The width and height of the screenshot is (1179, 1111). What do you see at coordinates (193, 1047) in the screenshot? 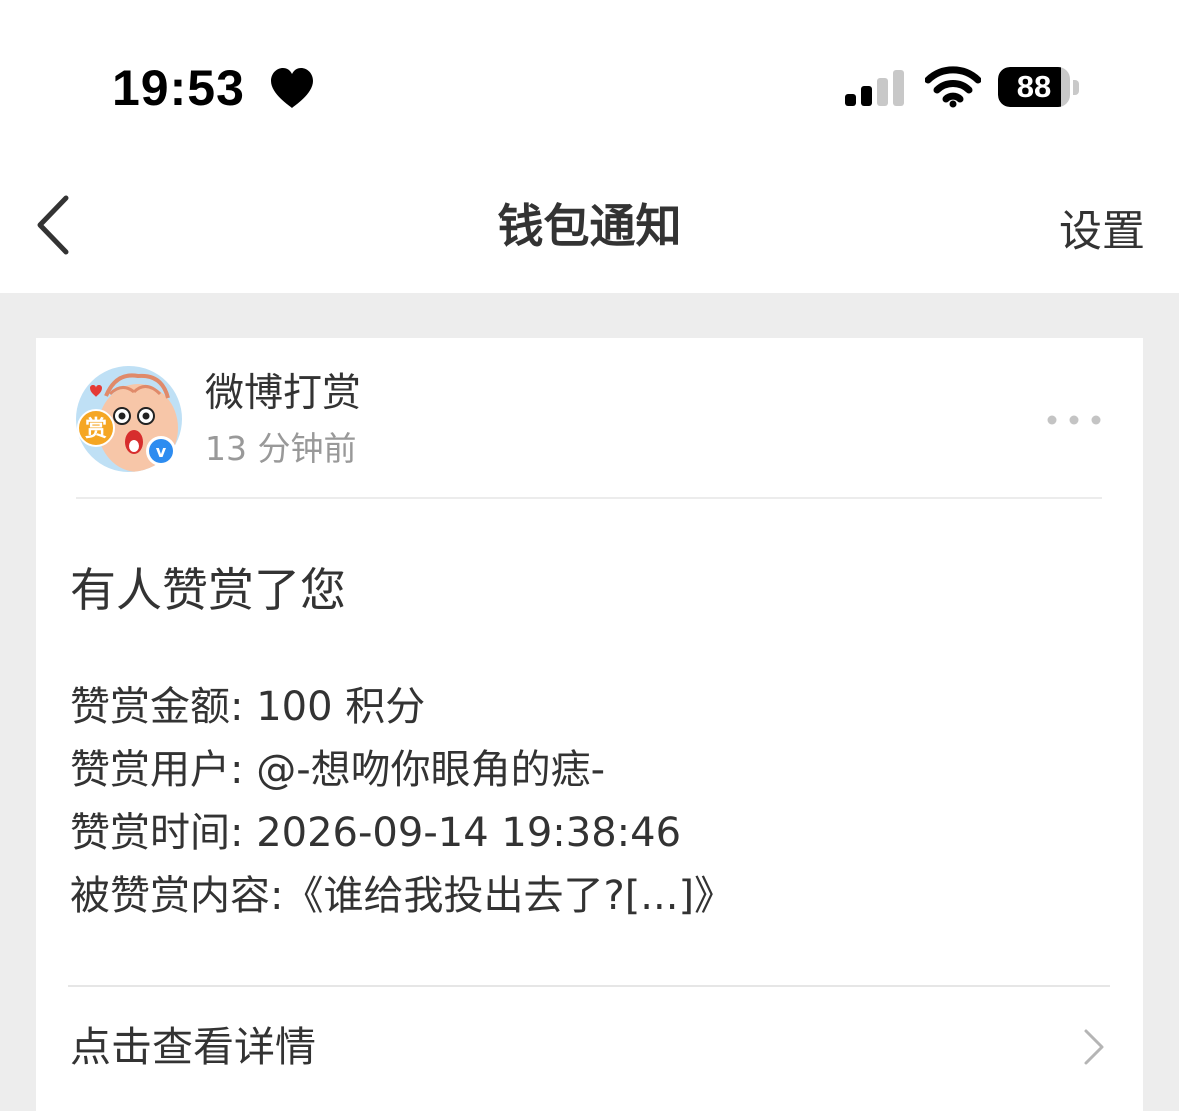
I see `view-details-label: 点击查看详情` at bounding box center [193, 1047].